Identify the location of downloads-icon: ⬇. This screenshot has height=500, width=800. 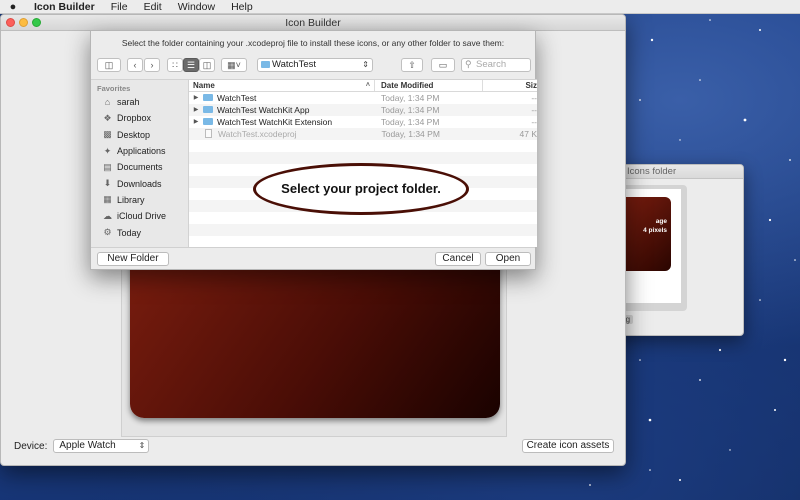
(107, 183).